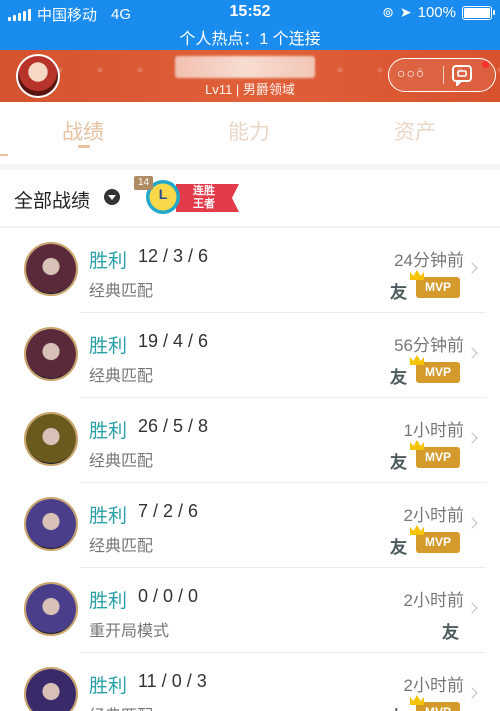 This screenshot has height=711, width=500. Describe the element at coordinates (84, 146) in the screenshot. I see `tab-active-indicator` at that location.